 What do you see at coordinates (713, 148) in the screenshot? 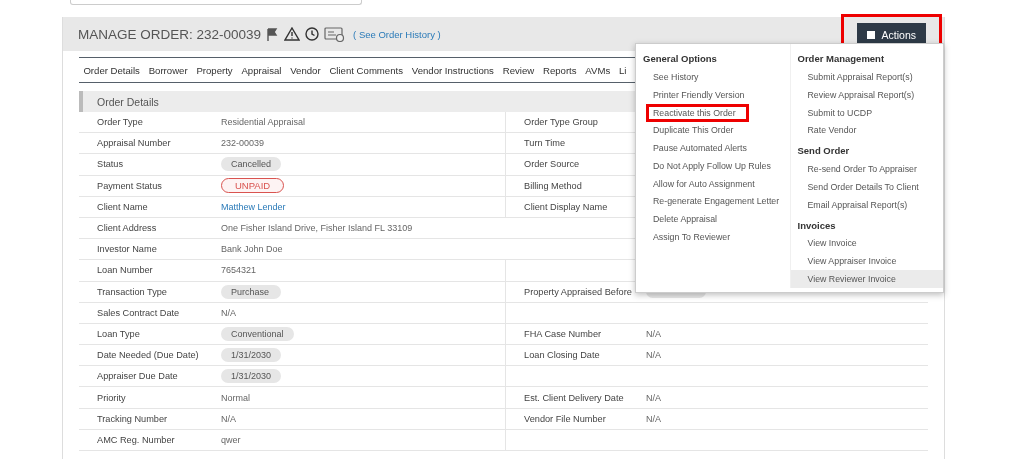
I see `menu-item: Pause Automated Alerts` at bounding box center [713, 148].